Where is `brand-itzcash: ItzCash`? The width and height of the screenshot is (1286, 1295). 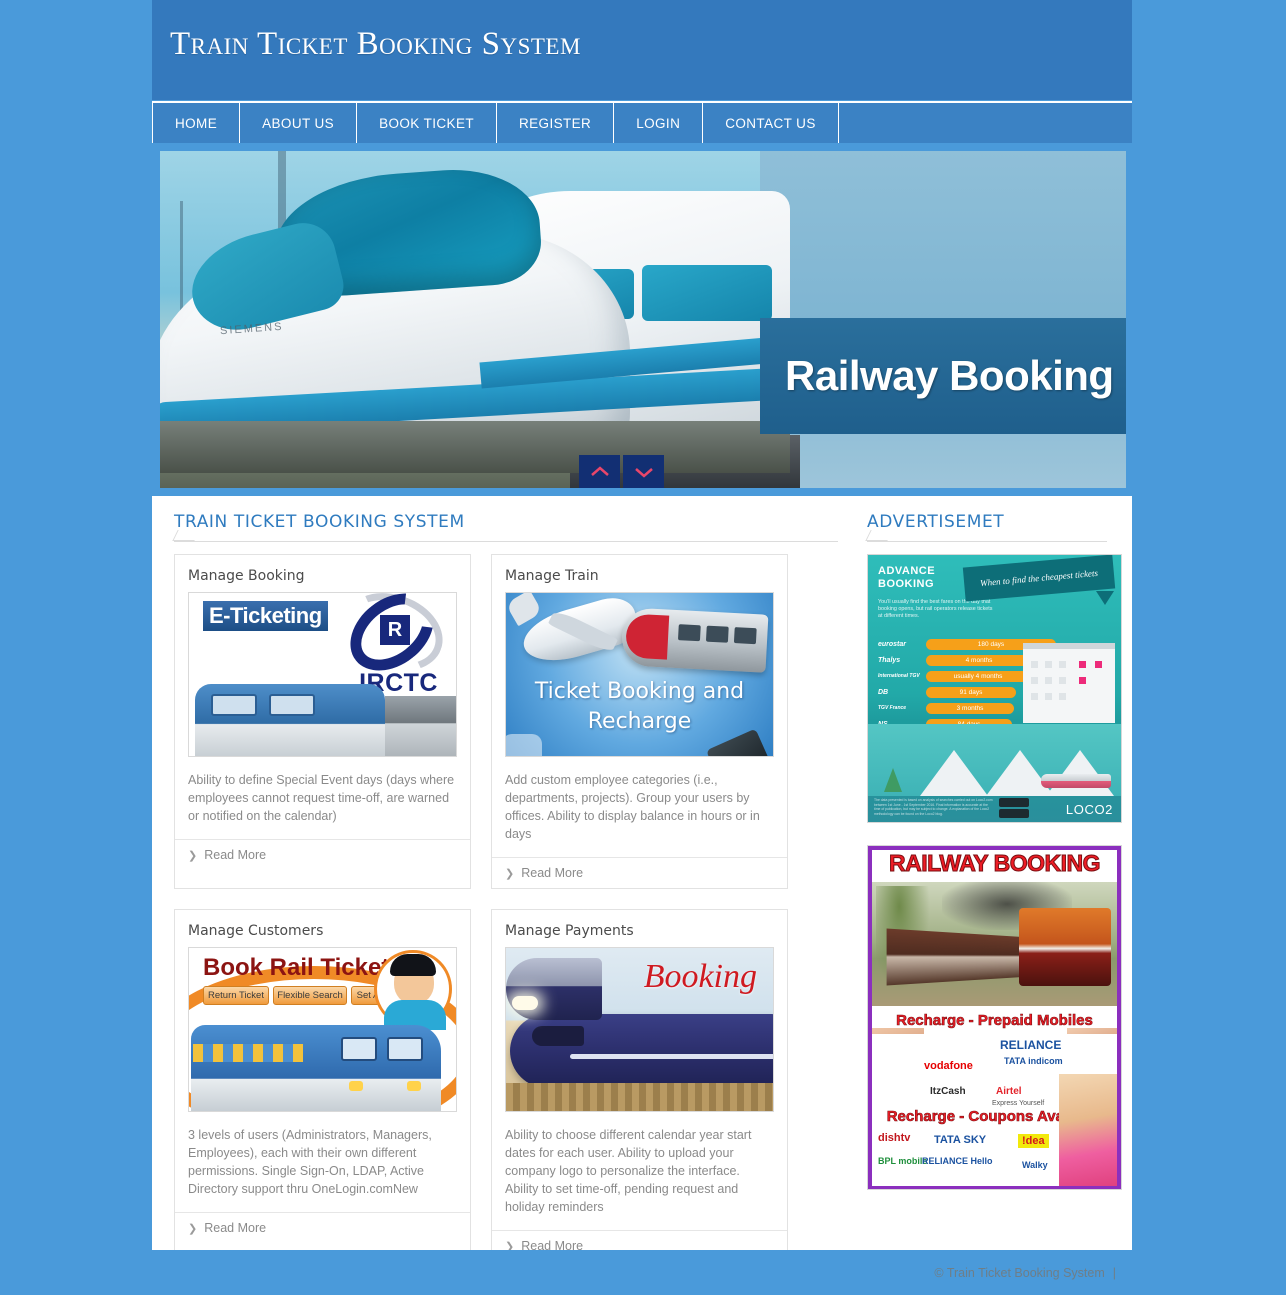
brand-itzcash: ItzCash is located at coordinates (948, 1091).